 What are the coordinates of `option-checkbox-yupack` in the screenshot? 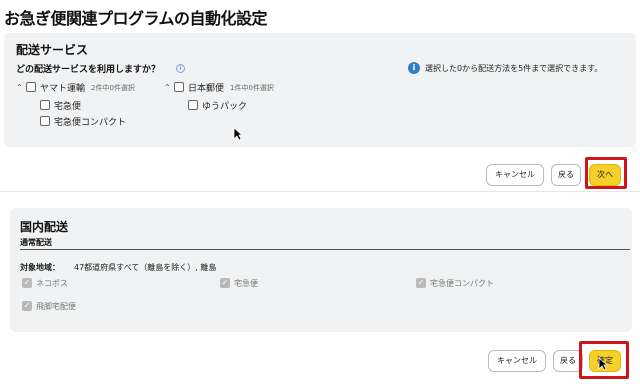 It's located at (193, 105).